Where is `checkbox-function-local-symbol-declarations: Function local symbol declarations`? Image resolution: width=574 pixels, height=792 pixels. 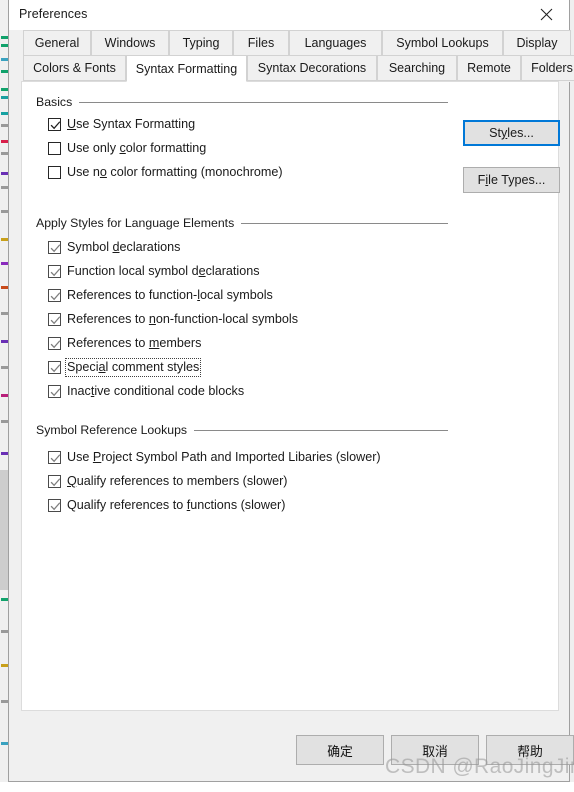
checkbox-function-local-symbol-declarations: Function local symbol declarations is located at coordinates (154, 271).